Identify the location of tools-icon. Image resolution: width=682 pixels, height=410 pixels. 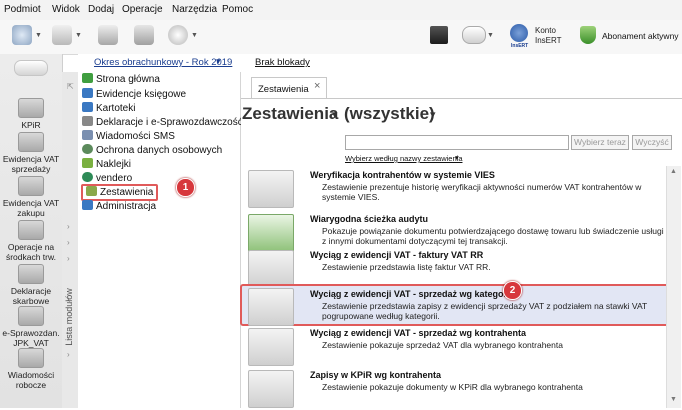
(108, 35).